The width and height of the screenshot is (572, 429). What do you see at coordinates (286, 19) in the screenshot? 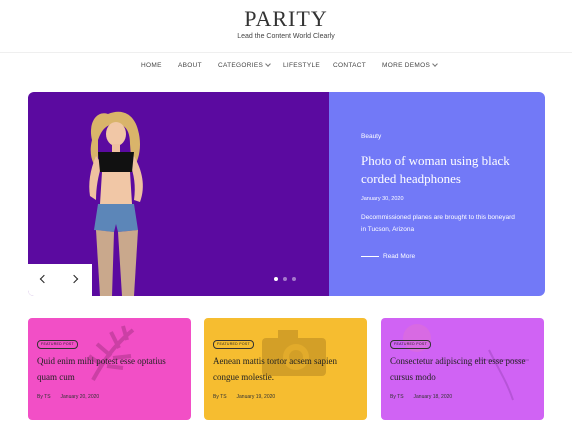
I see `site-logo: PARITY` at bounding box center [286, 19].